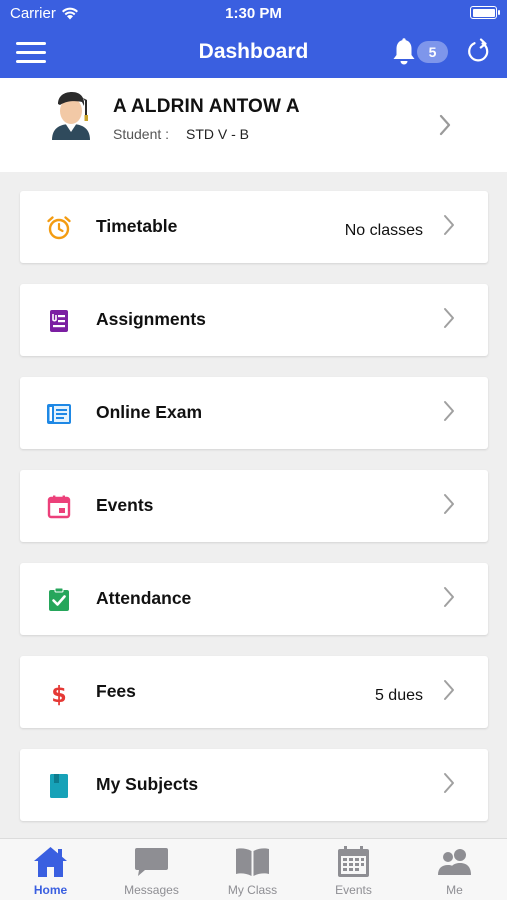 Image resolution: width=507 pixels, height=900 pixels. I want to click on tab-messages: Messages, so click(151, 869).